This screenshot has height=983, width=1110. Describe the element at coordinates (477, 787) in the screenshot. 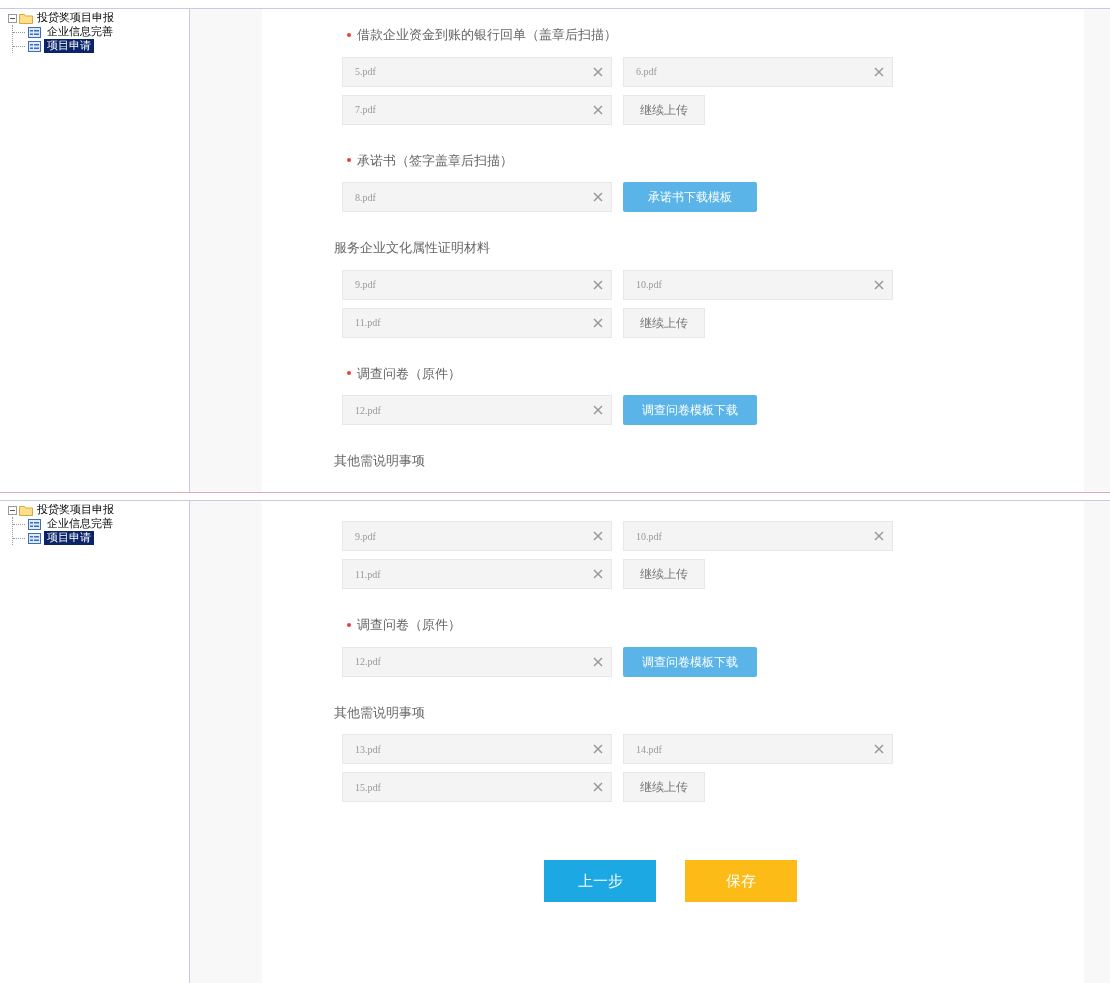

I see `file-field: 15.pdf` at that location.